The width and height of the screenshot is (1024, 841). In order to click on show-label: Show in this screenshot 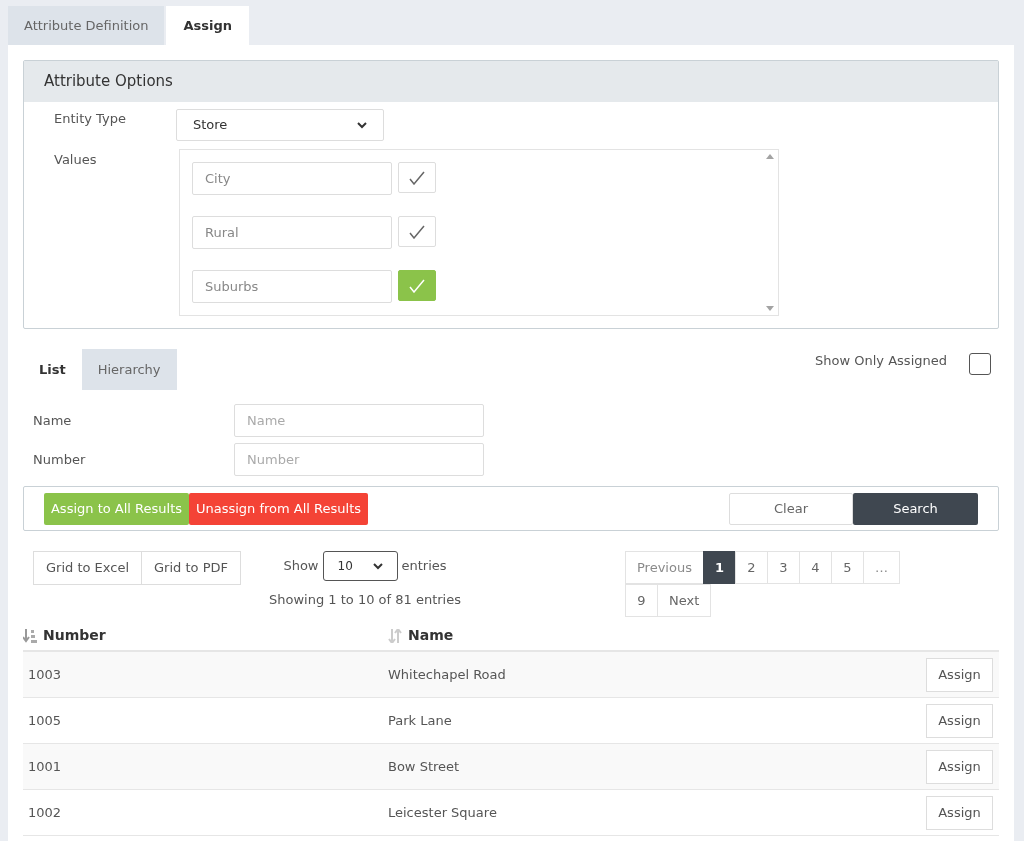, I will do `click(301, 566)`.